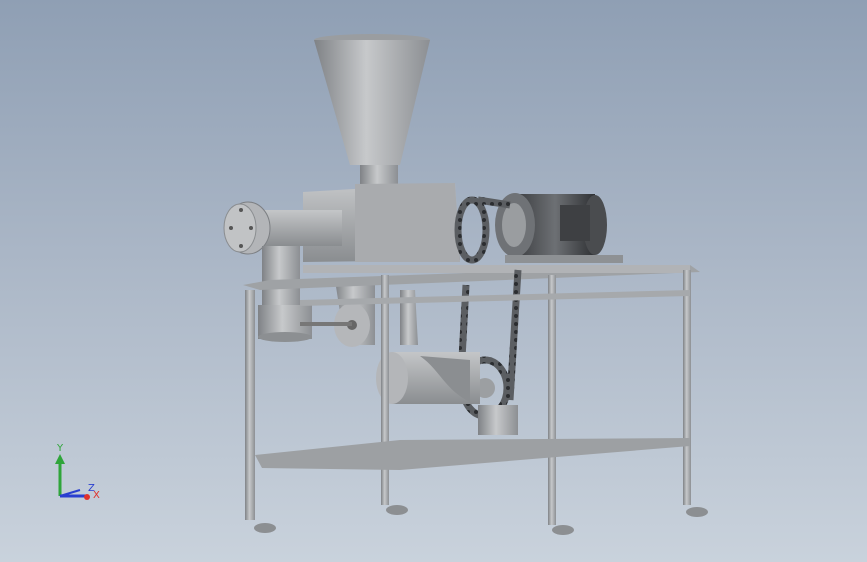 The image size is (867, 562). I want to click on top-platform, so click(471, 277).